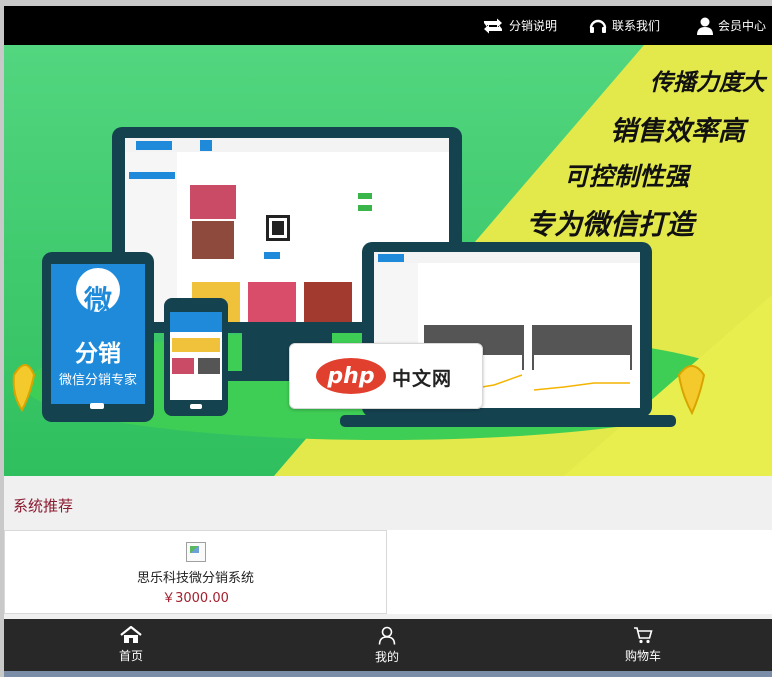 This screenshot has height=677, width=772. I want to click on empty-card-slot, so click(579, 572).